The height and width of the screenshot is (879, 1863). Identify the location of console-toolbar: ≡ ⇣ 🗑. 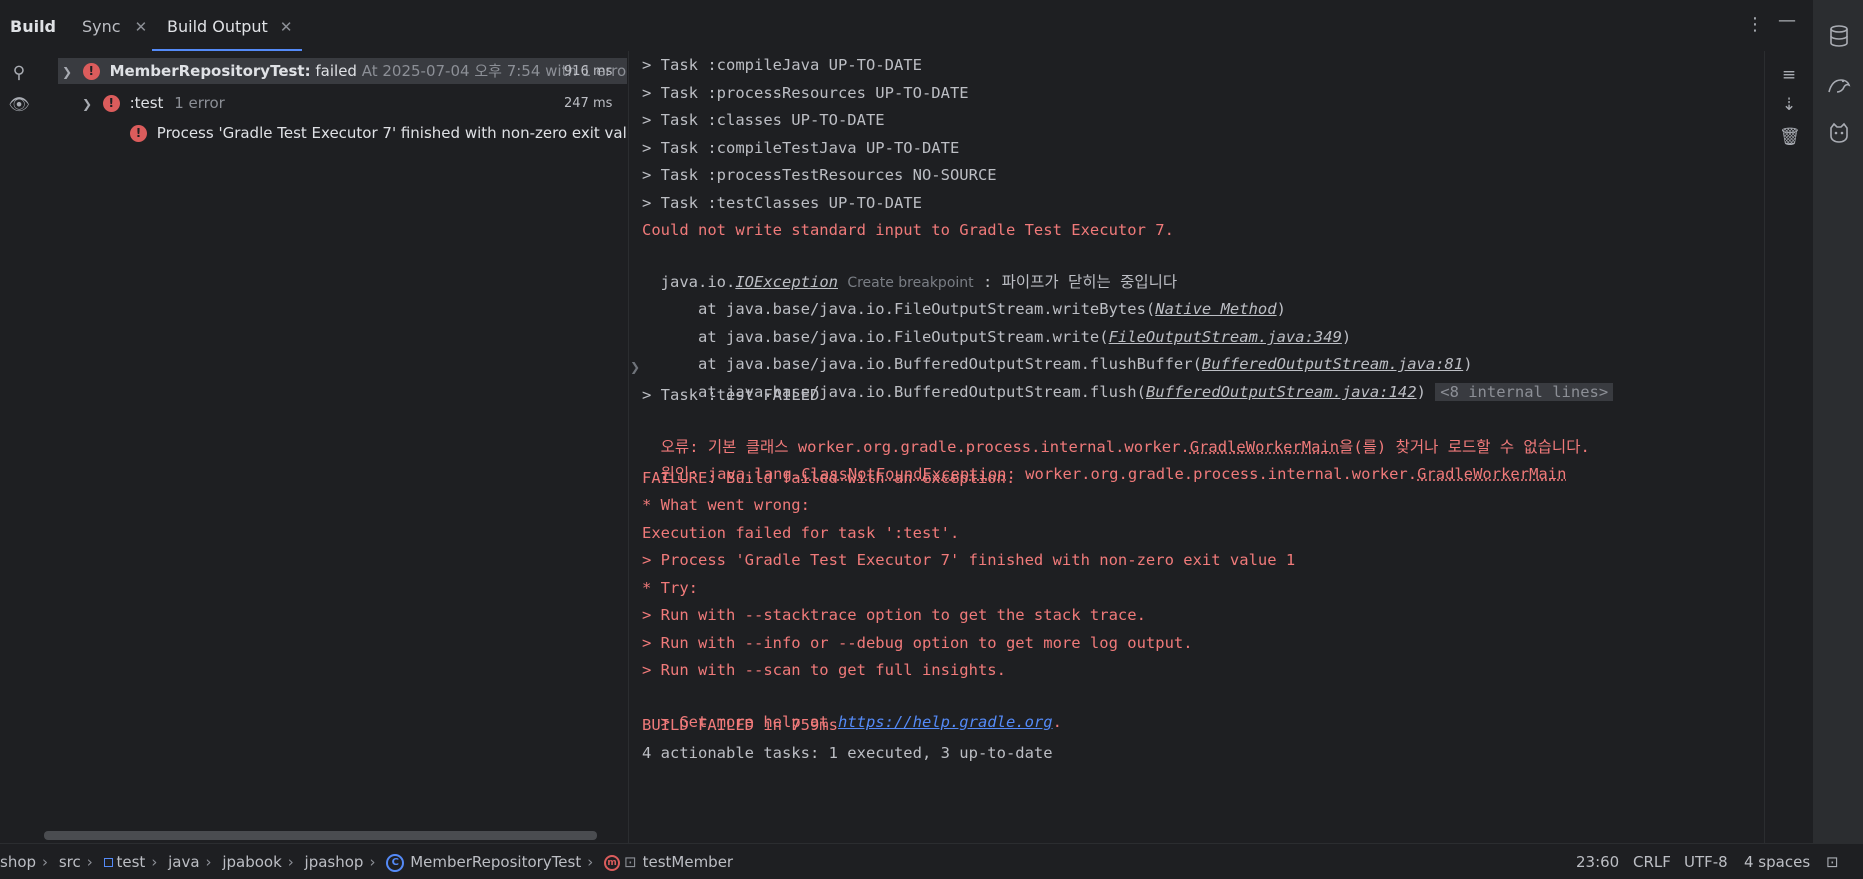
(1788, 447).